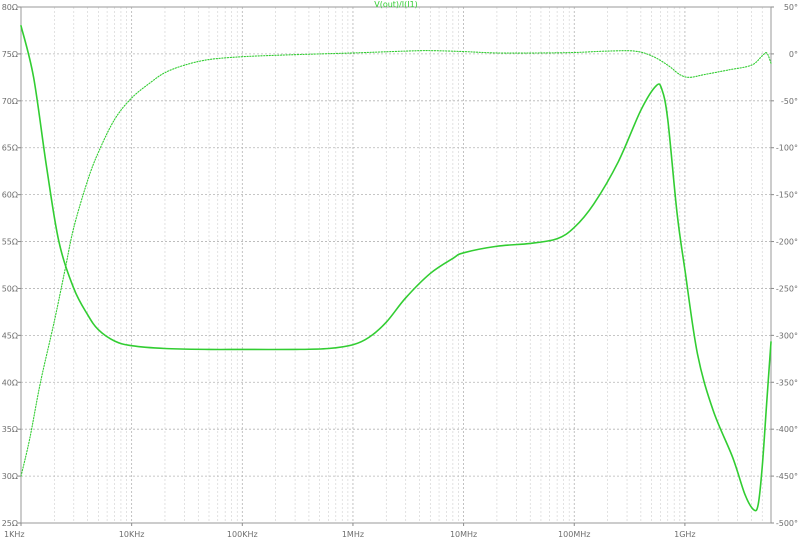 This screenshot has width=800, height=540. I want to click on chart-title: V(out)/I(I1), so click(396, 4).